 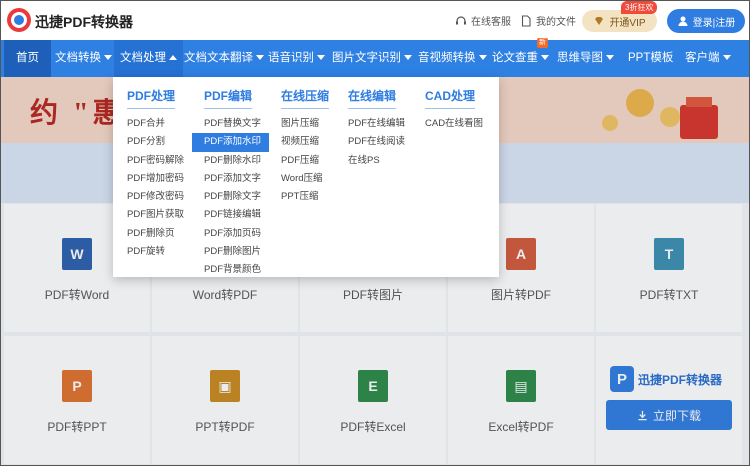 What do you see at coordinates (683, 21) in the screenshot?
I see `user-icon` at bounding box center [683, 21].